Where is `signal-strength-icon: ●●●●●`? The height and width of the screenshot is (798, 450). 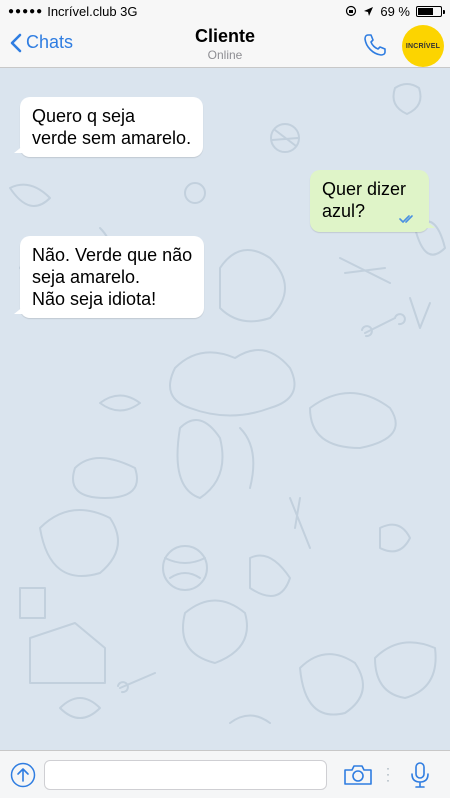 signal-strength-icon: ●●●●● is located at coordinates (26, 11).